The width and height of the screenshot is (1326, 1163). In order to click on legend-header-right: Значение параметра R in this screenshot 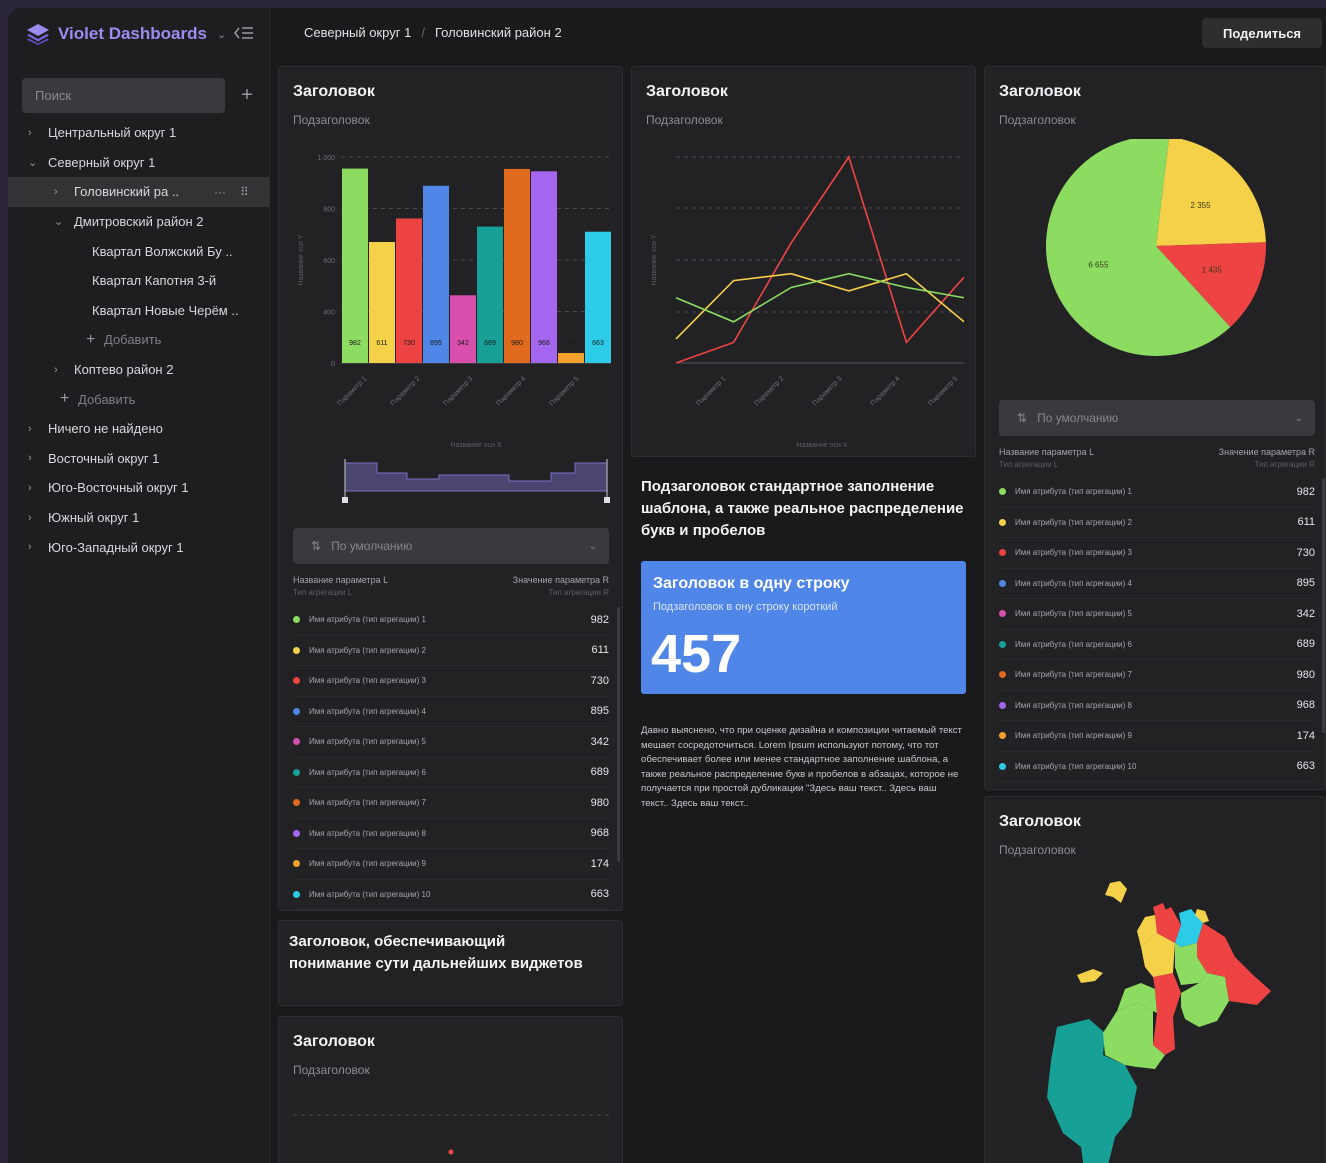, I will do `click(560, 580)`.